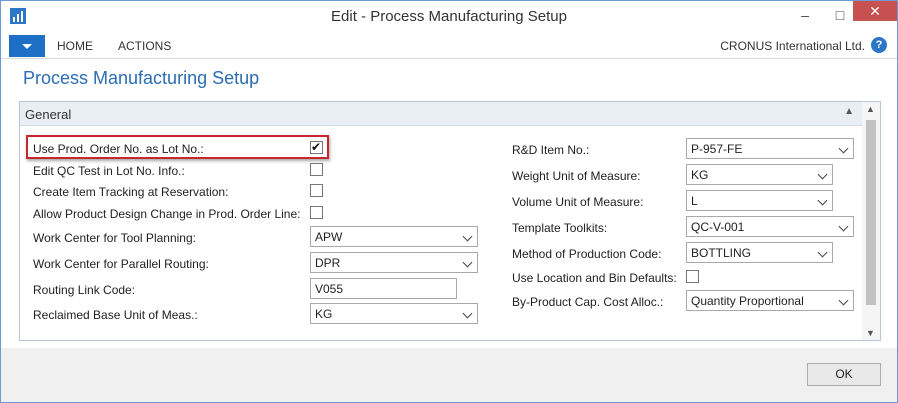  Describe the element at coordinates (329, 289) in the screenshot. I see `routing-link-code-value: V055` at that location.